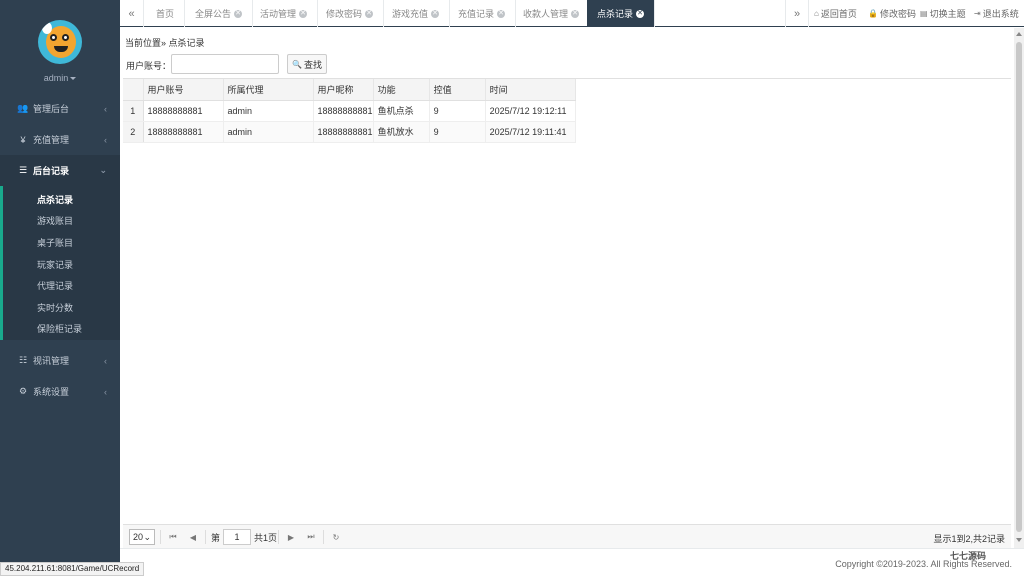  I want to click on tab-password: 修改密码 ✕, so click(350, 13).